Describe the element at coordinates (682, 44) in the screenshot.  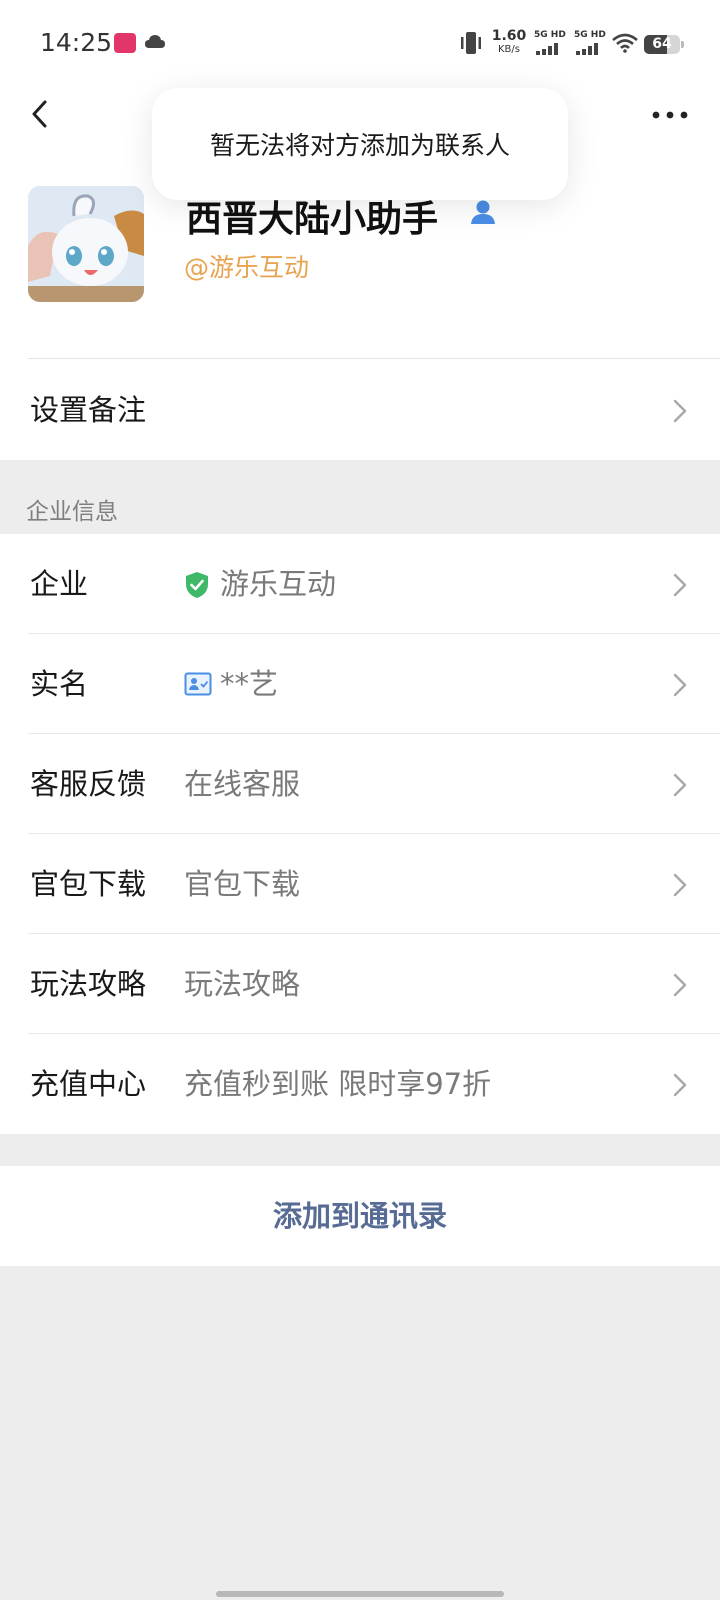
I see `battery-tip` at that location.